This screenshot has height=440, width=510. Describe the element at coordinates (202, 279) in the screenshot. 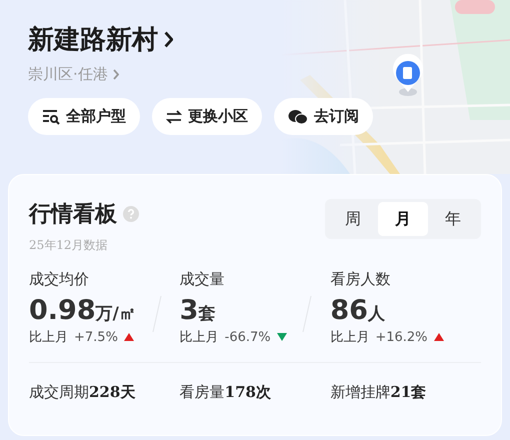

I see `stat-label: 成交量` at that location.